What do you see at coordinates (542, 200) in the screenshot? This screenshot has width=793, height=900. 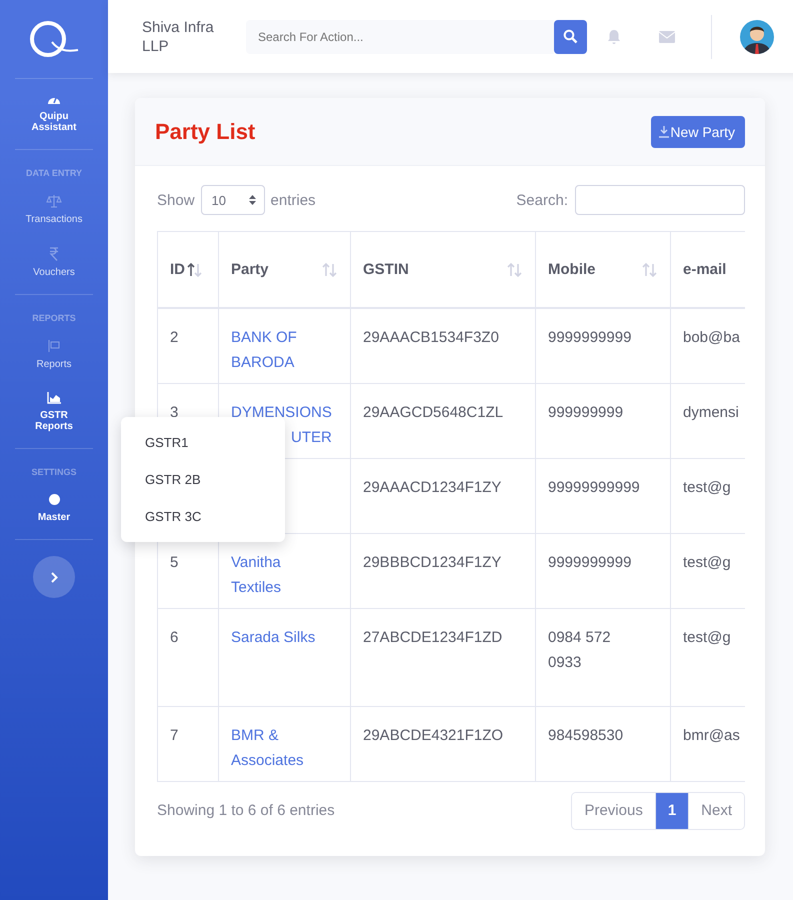 I see `search-label: Search:` at bounding box center [542, 200].